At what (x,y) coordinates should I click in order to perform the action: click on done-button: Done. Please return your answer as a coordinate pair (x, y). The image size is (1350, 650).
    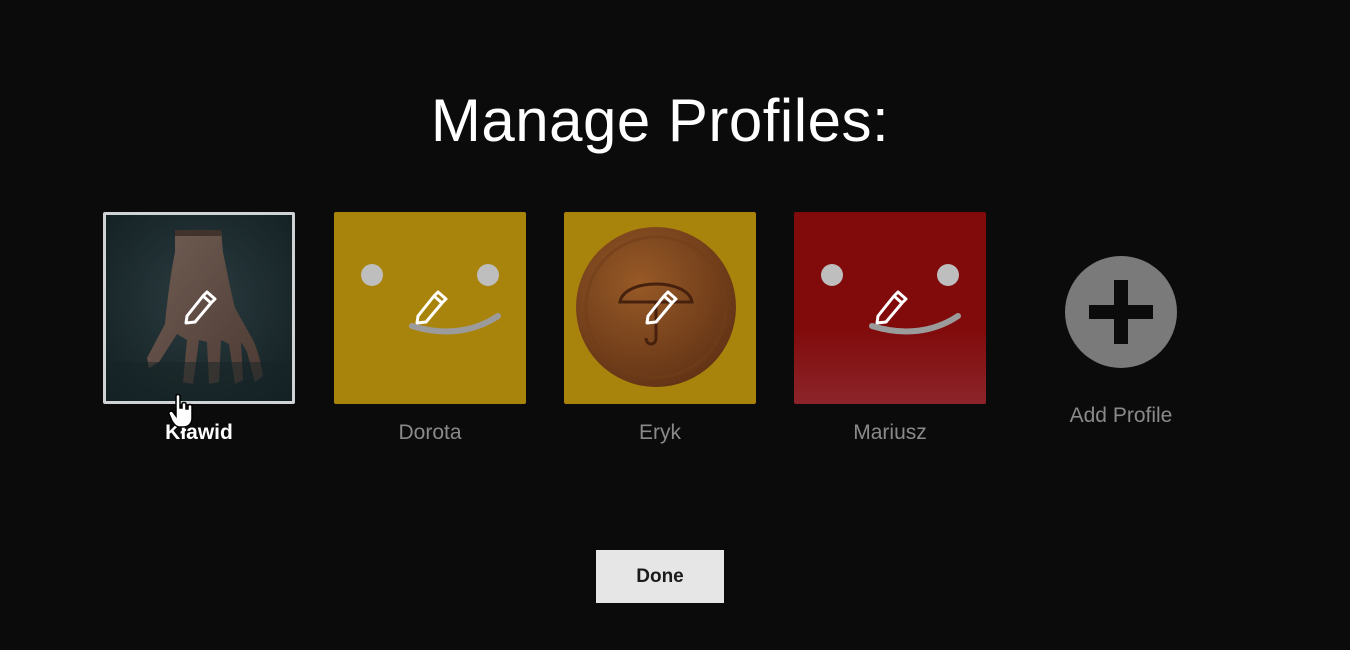
    Looking at the image, I should click on (660, 576).